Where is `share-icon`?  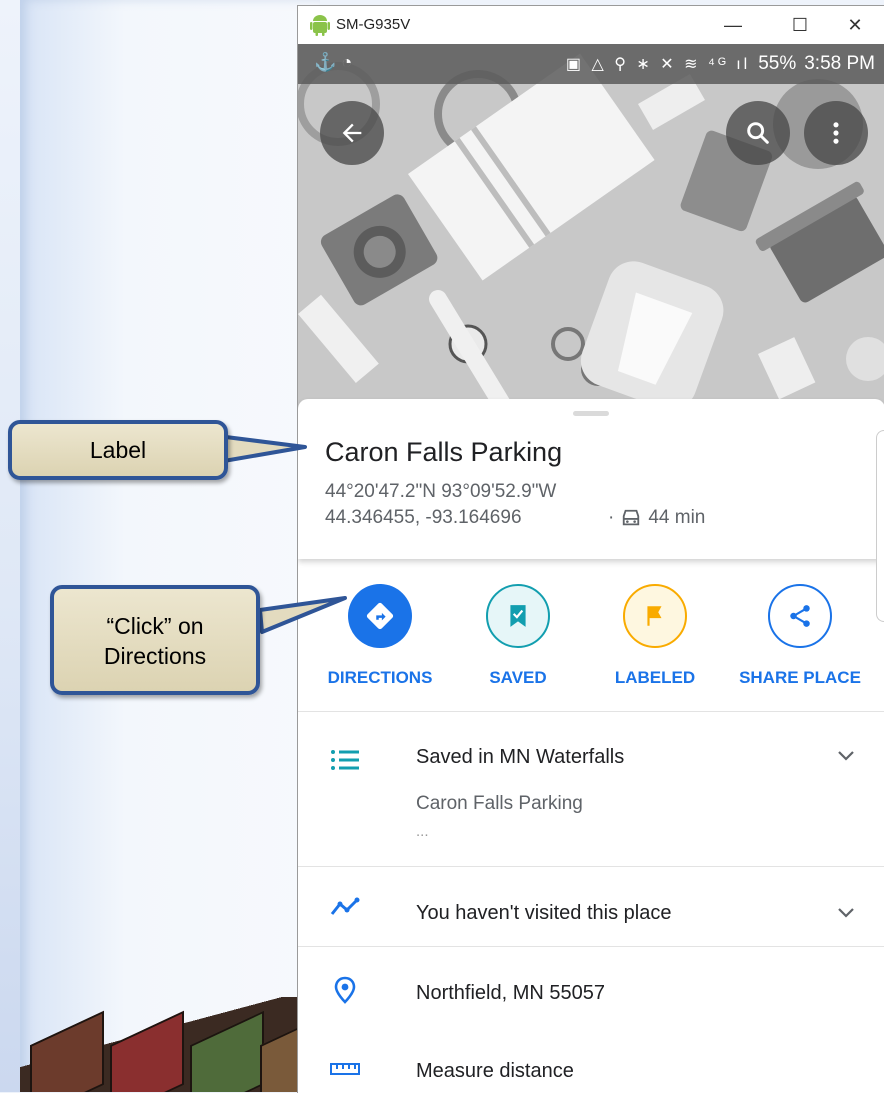 share-icon is located at coordinates (800, 616).